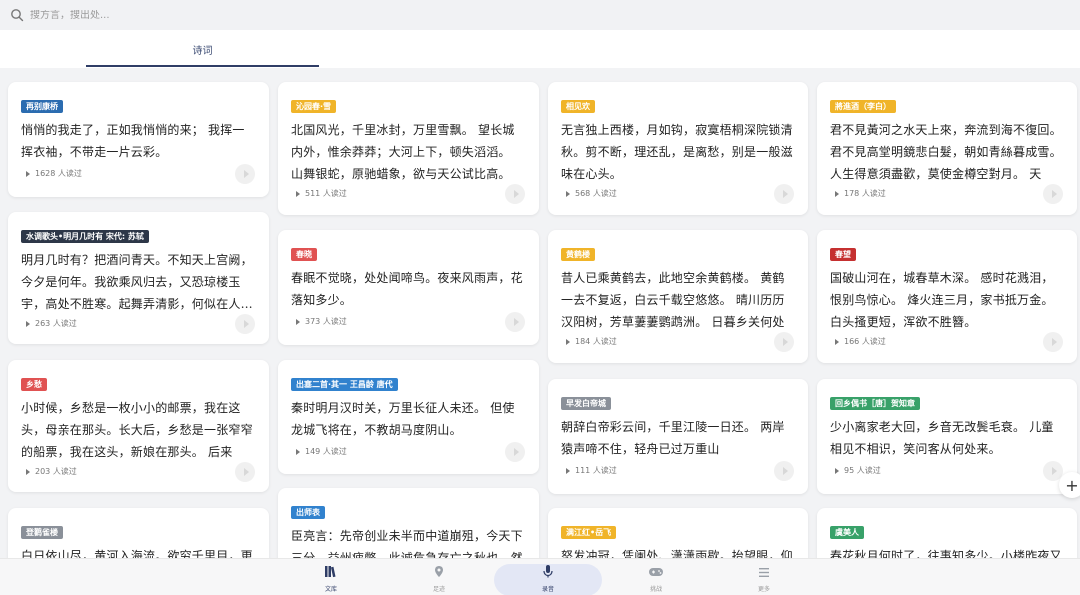 This screenshot has height=595, width=1080. I want to click on poem-excerpt: 春眠不觉晓，处处闻啼鸟。夜来风雨声，花落知多少。, so click(407, 289).